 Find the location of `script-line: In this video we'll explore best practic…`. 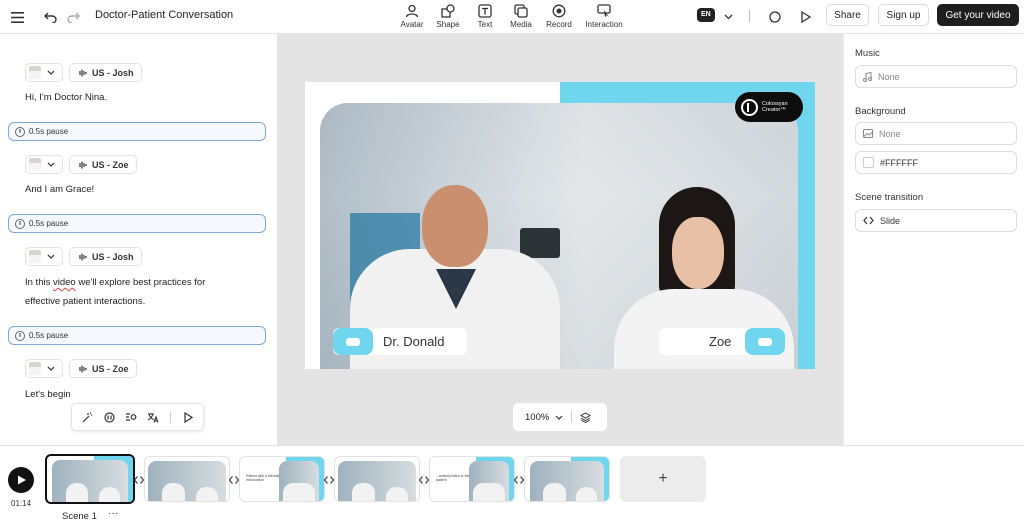

script-line: In this video we'll explore best practic… is located at coordinates (115, 282).